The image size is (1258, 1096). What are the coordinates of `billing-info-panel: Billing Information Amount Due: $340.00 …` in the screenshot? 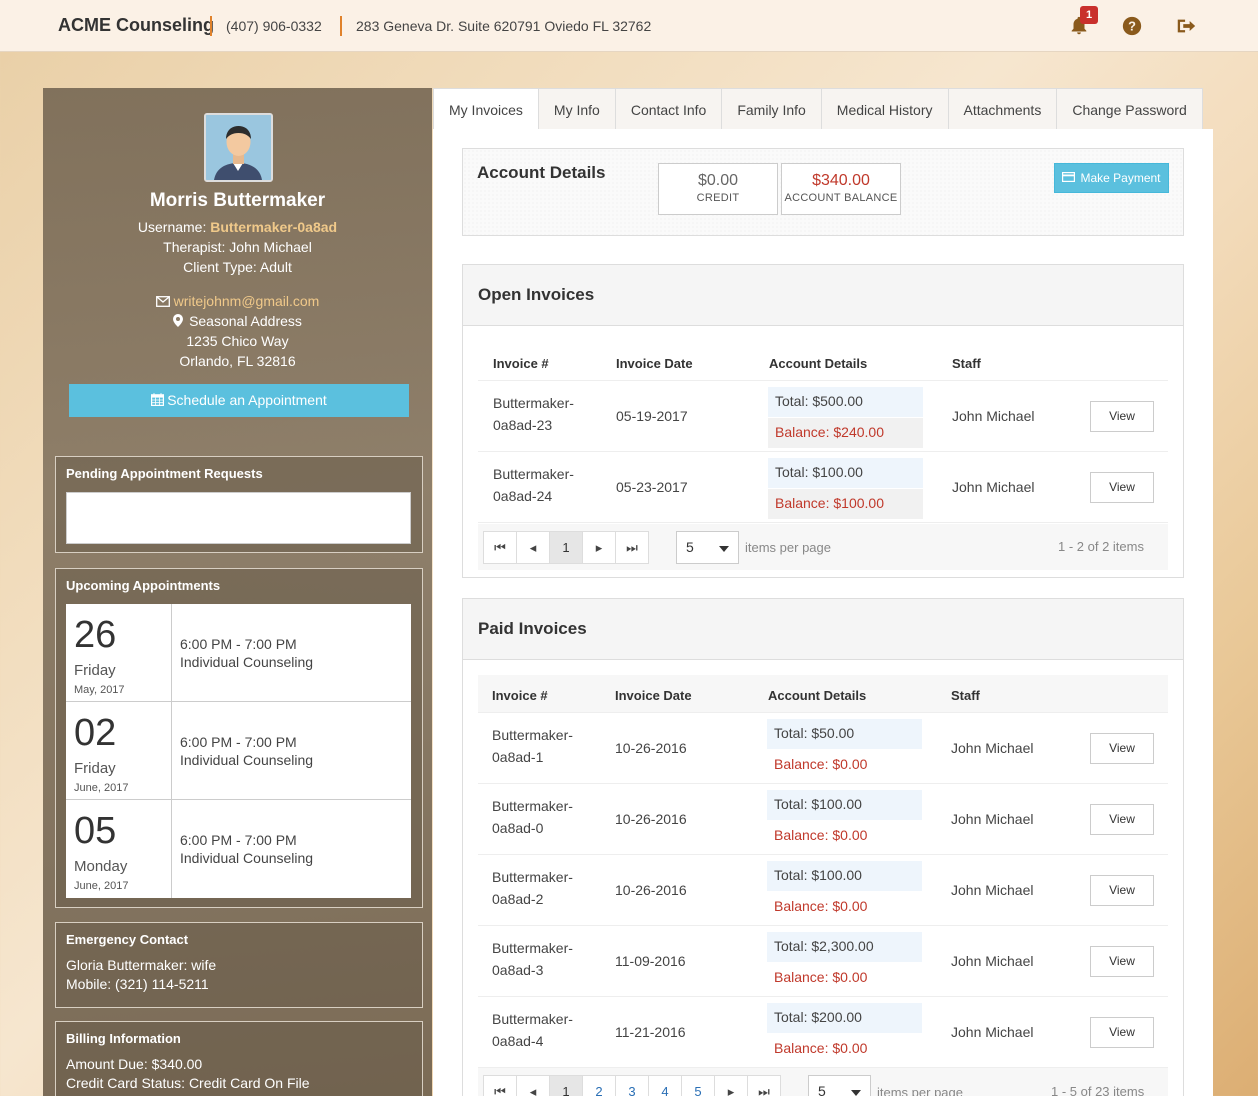 It's located at (239, 1058).